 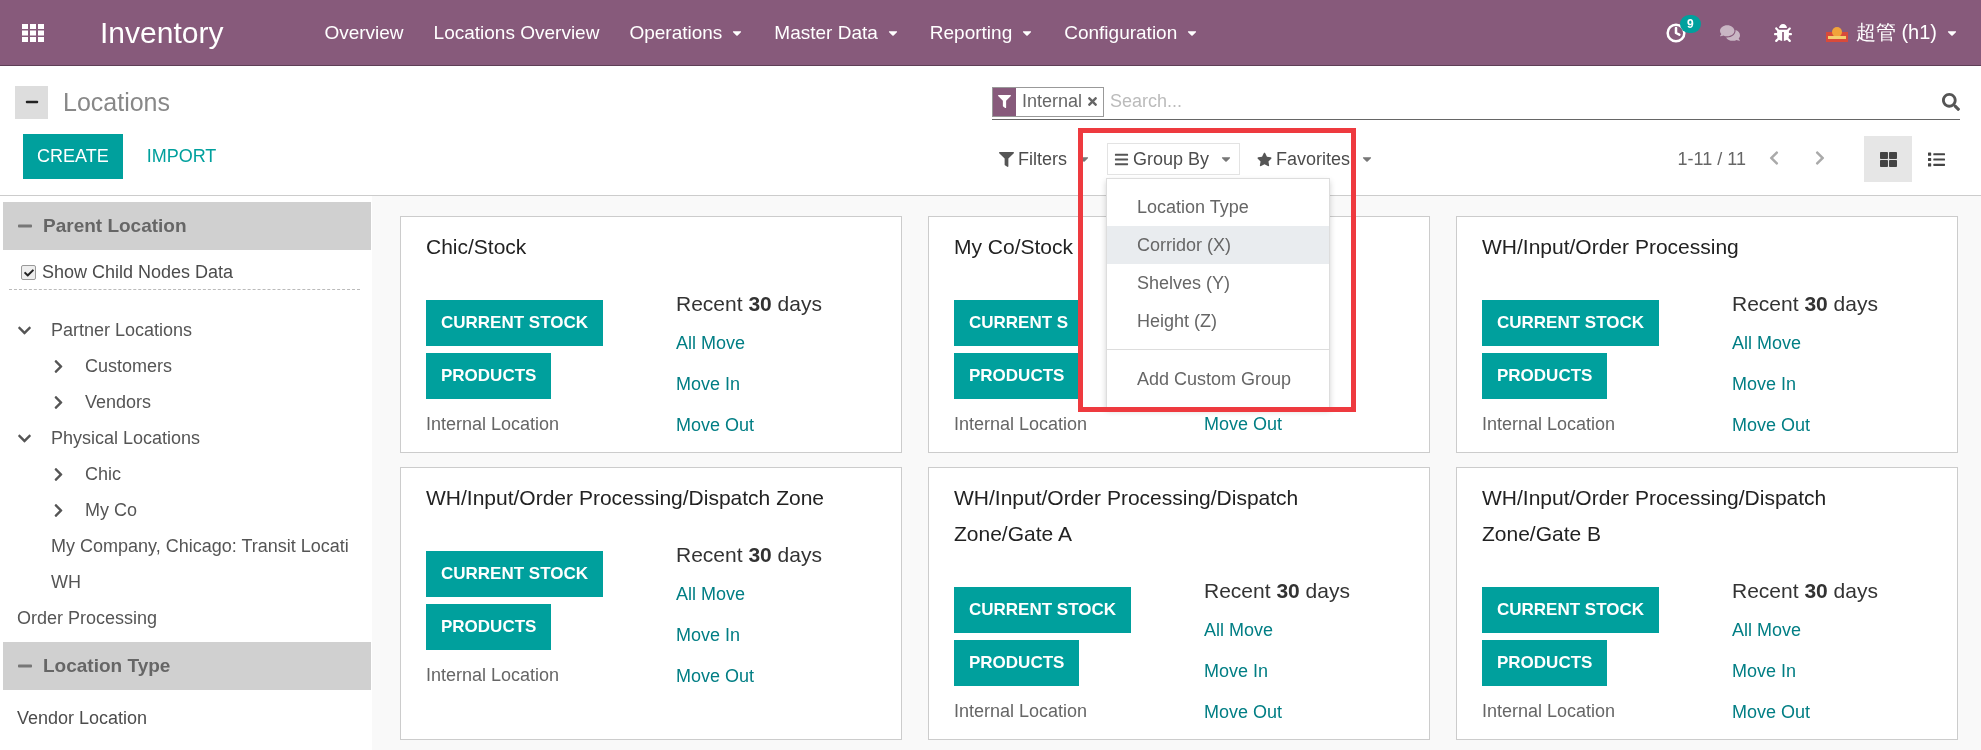 What do you see at coordinates (1174, 159) in the screenshot?
I see `search-option-toggle: Group By` at bounding box center [1174, 159].